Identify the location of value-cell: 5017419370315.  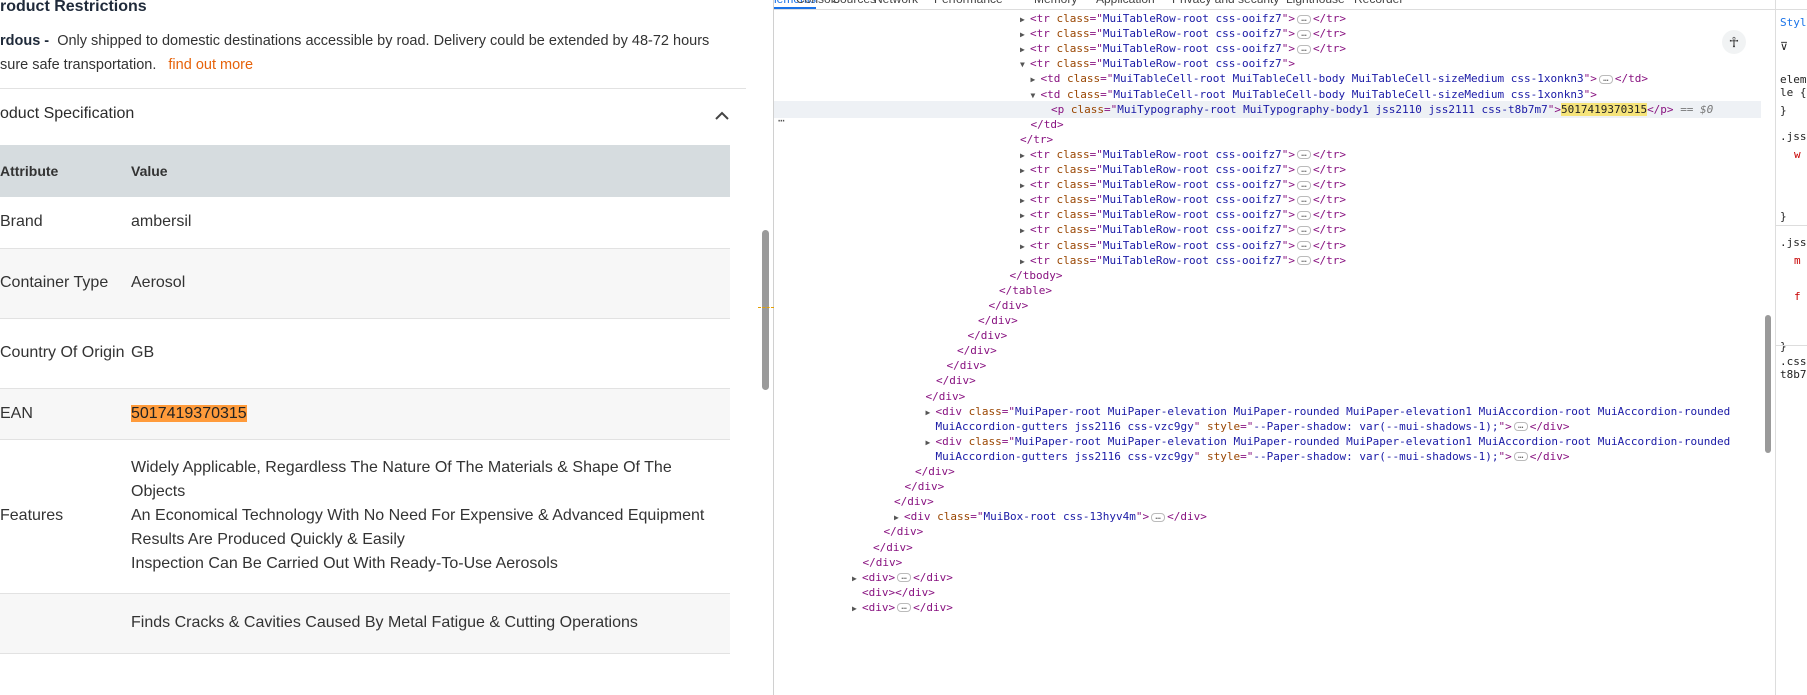
(430, 414).